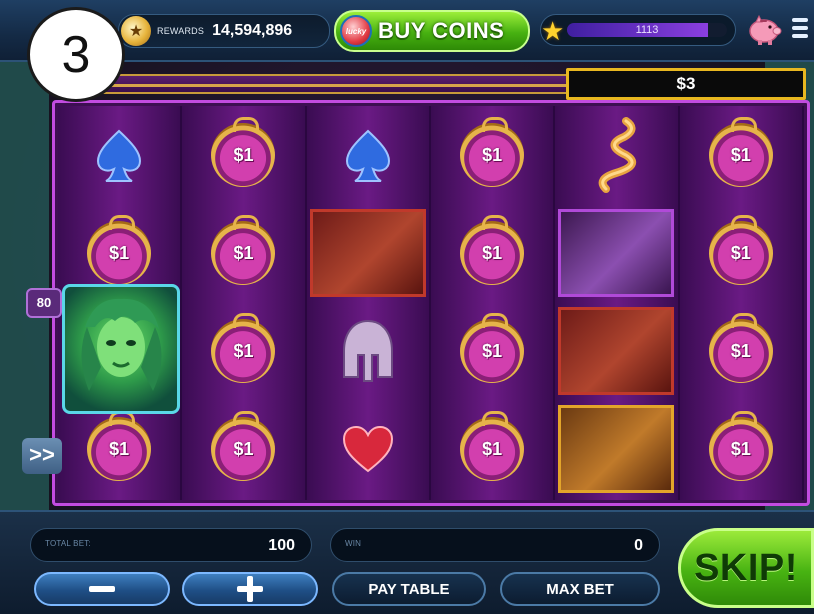 This screenshot has width=814, height=614. I want to click on decrease-bet-button, so click(102, 589).